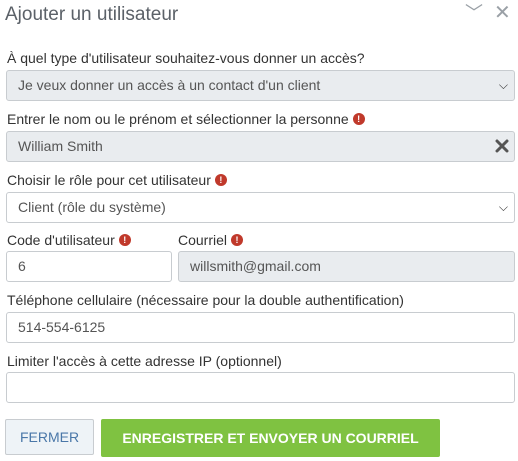 This screenshot has width=518, height=461. Describe the element at coordinates (117, 180) in the screenshot. I see `role-label: Choisir le rôle pour cet utilisateur!` at that location.